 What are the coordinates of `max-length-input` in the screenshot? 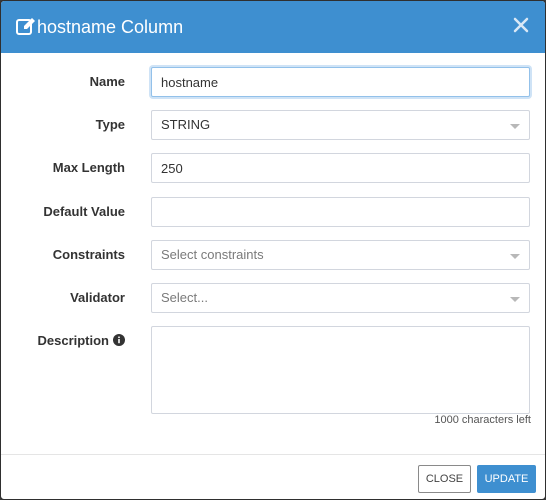 It's located at (340, 168).